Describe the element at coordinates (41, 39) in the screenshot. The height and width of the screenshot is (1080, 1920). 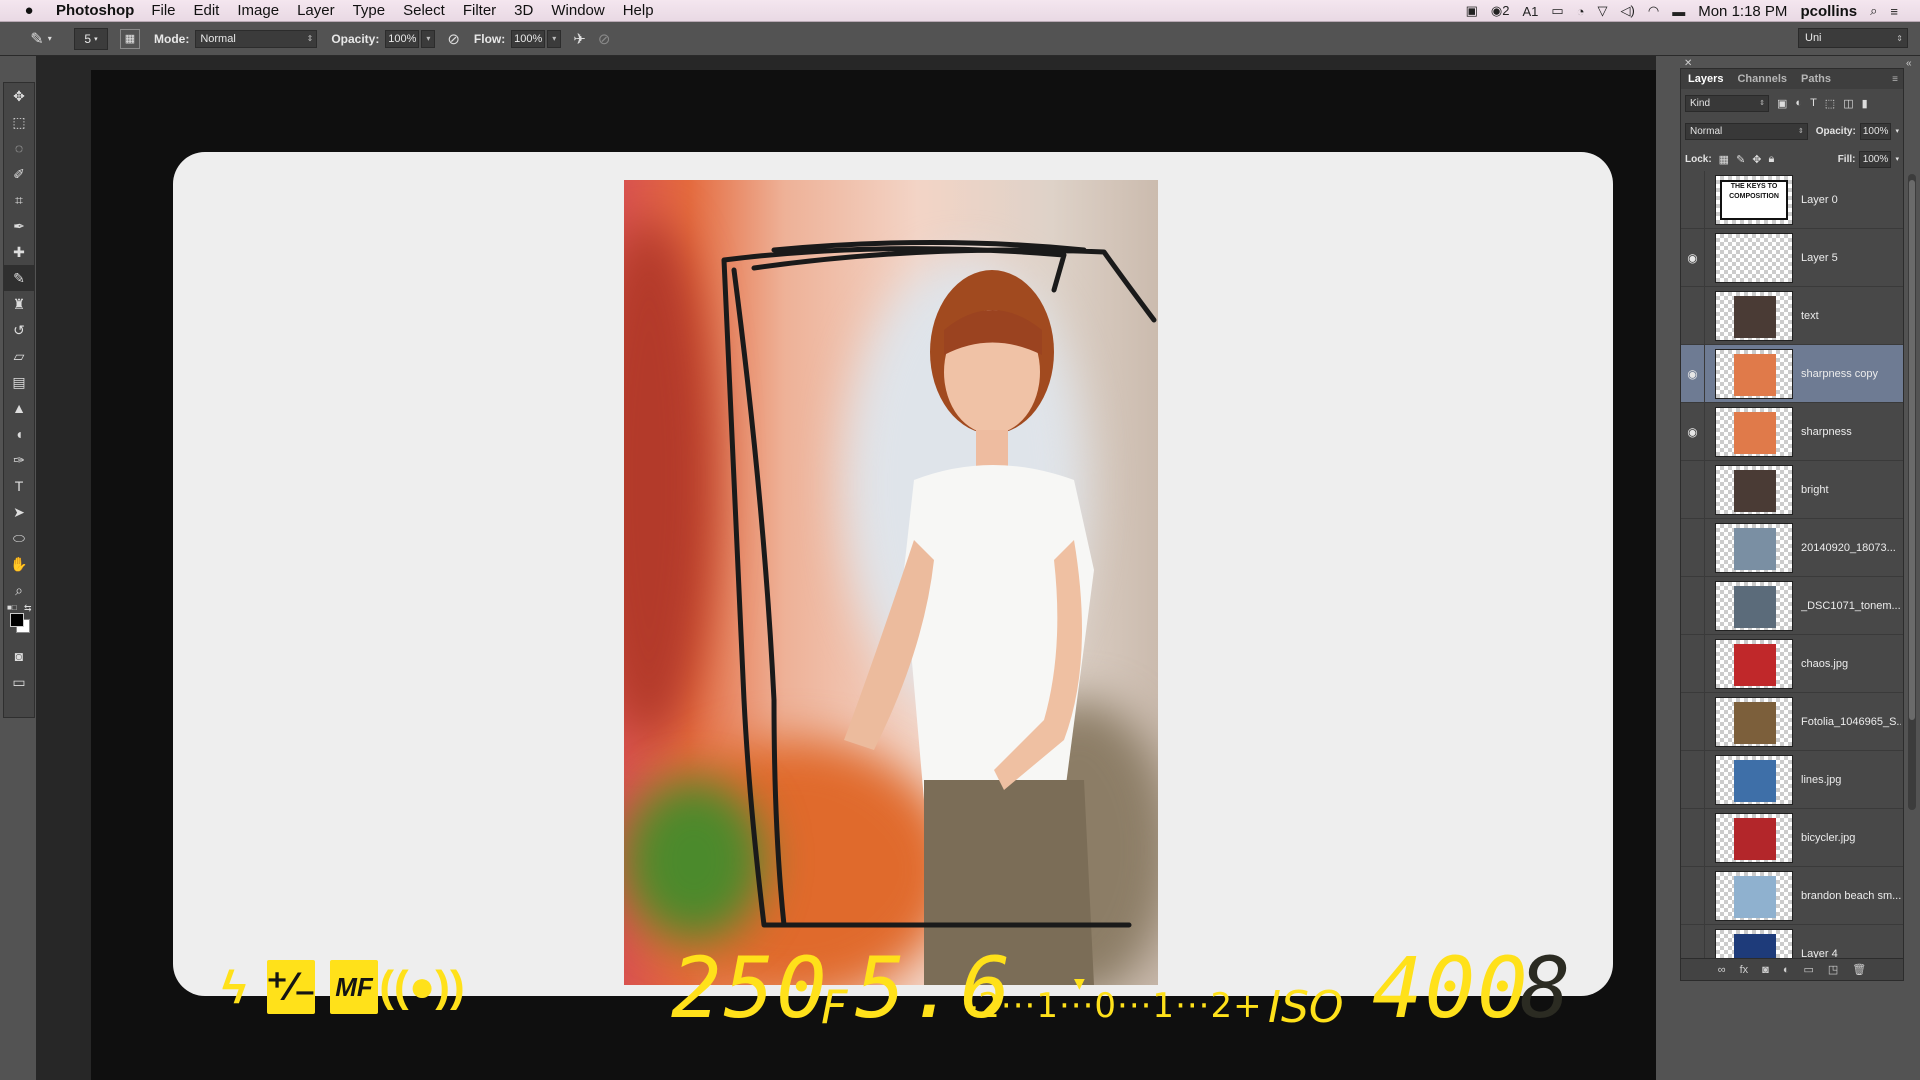
I see `tool-preset-picker: ✎ ▾` at that location.